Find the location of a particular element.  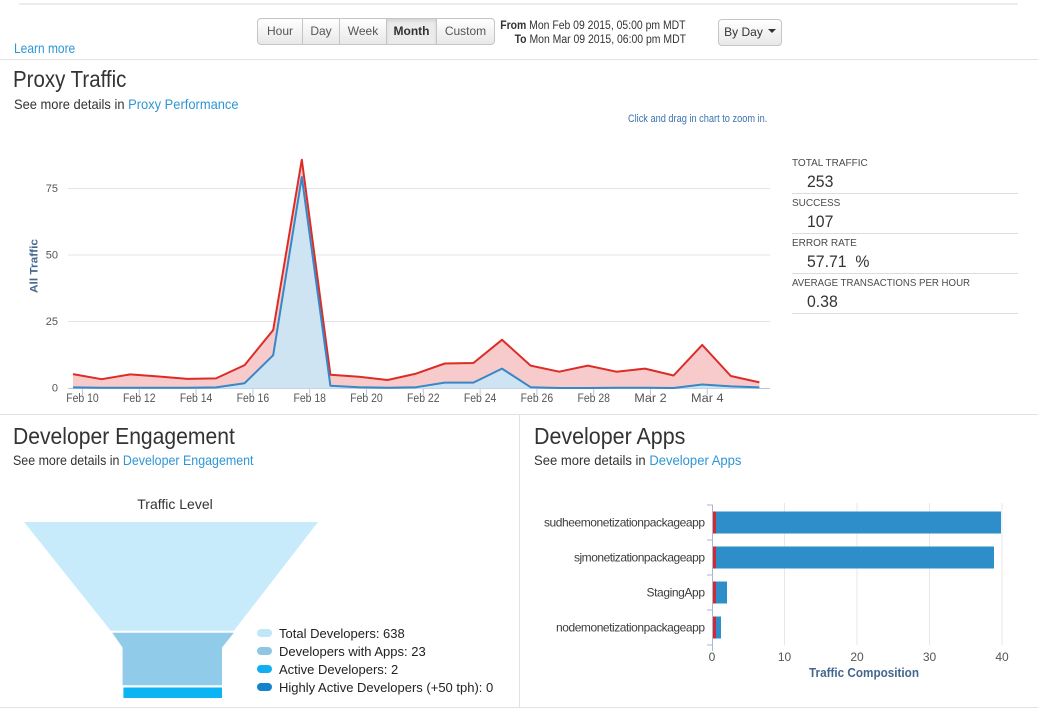

svg-text: Feb 20 is located at coordinates (366, 399).